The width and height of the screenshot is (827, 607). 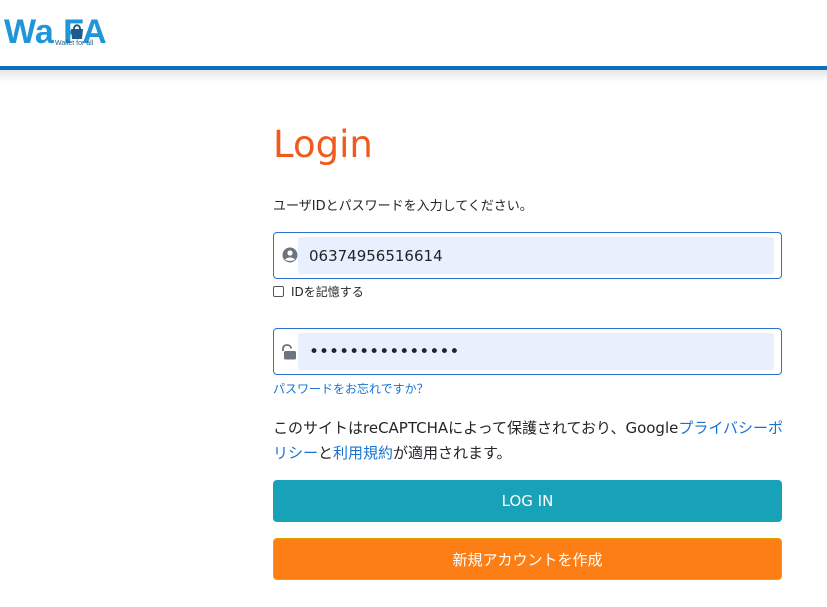 I want to click on recaptcha-suffix: が適用されます。, so click(x=452, y=453).